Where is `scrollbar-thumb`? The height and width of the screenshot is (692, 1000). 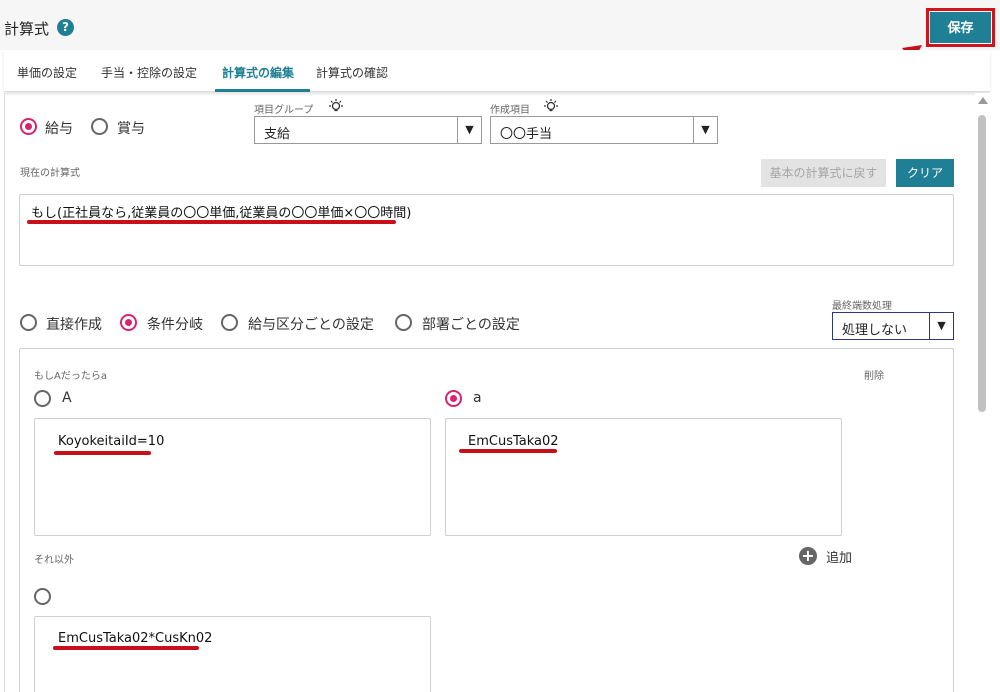
scrollbar-thumb is located at coordinates (982, 263).